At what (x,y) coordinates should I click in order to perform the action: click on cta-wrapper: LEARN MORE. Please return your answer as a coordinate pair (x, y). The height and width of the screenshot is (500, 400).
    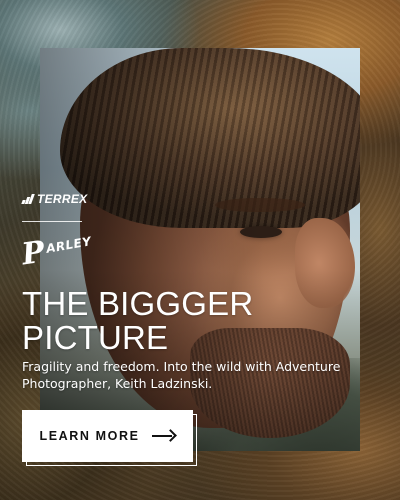
    Looking at the image, I should click on (109, 438).